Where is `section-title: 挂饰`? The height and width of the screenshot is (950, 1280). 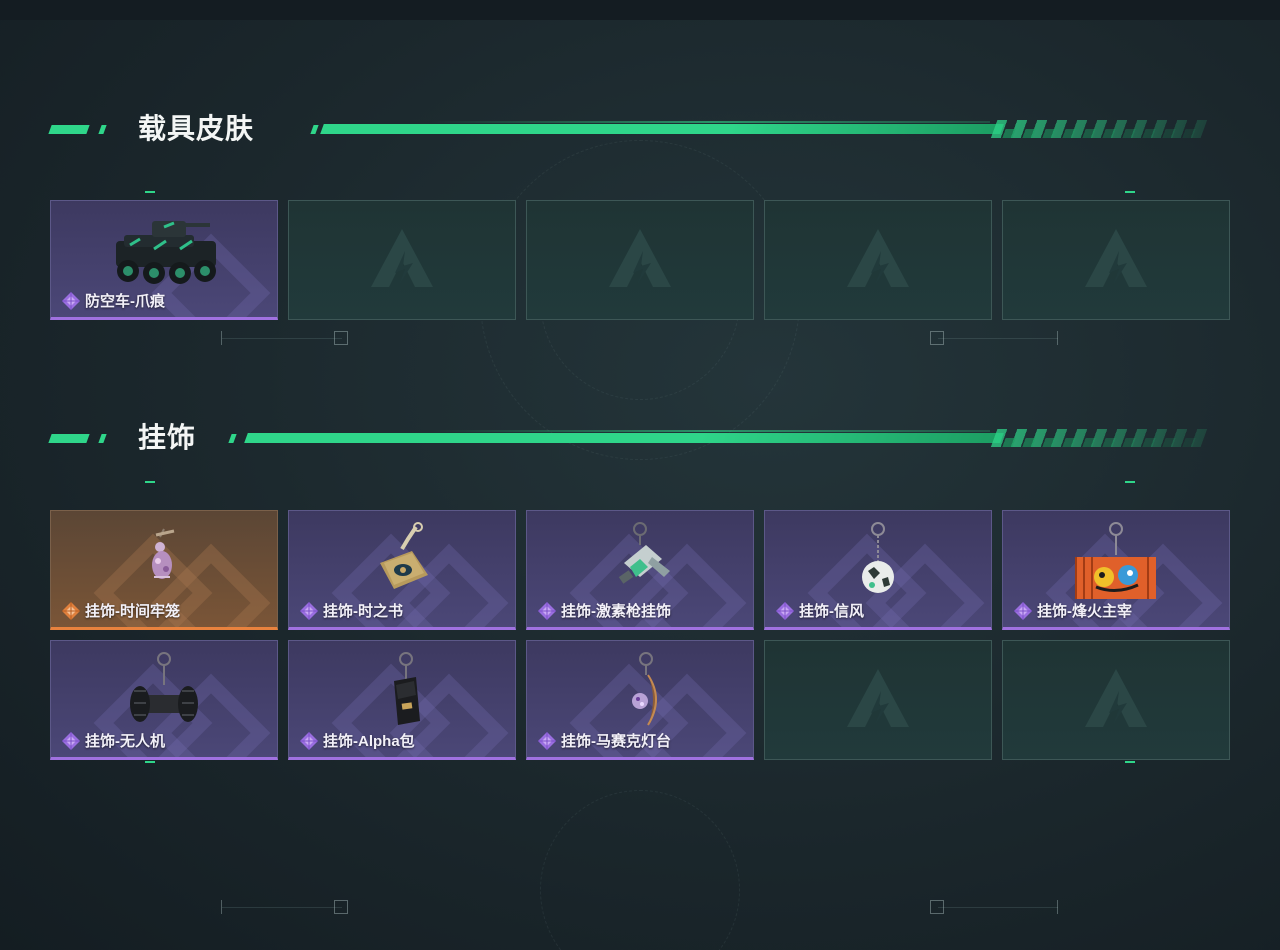
section-title: 挂饰 is located at coordinates (167, 437).